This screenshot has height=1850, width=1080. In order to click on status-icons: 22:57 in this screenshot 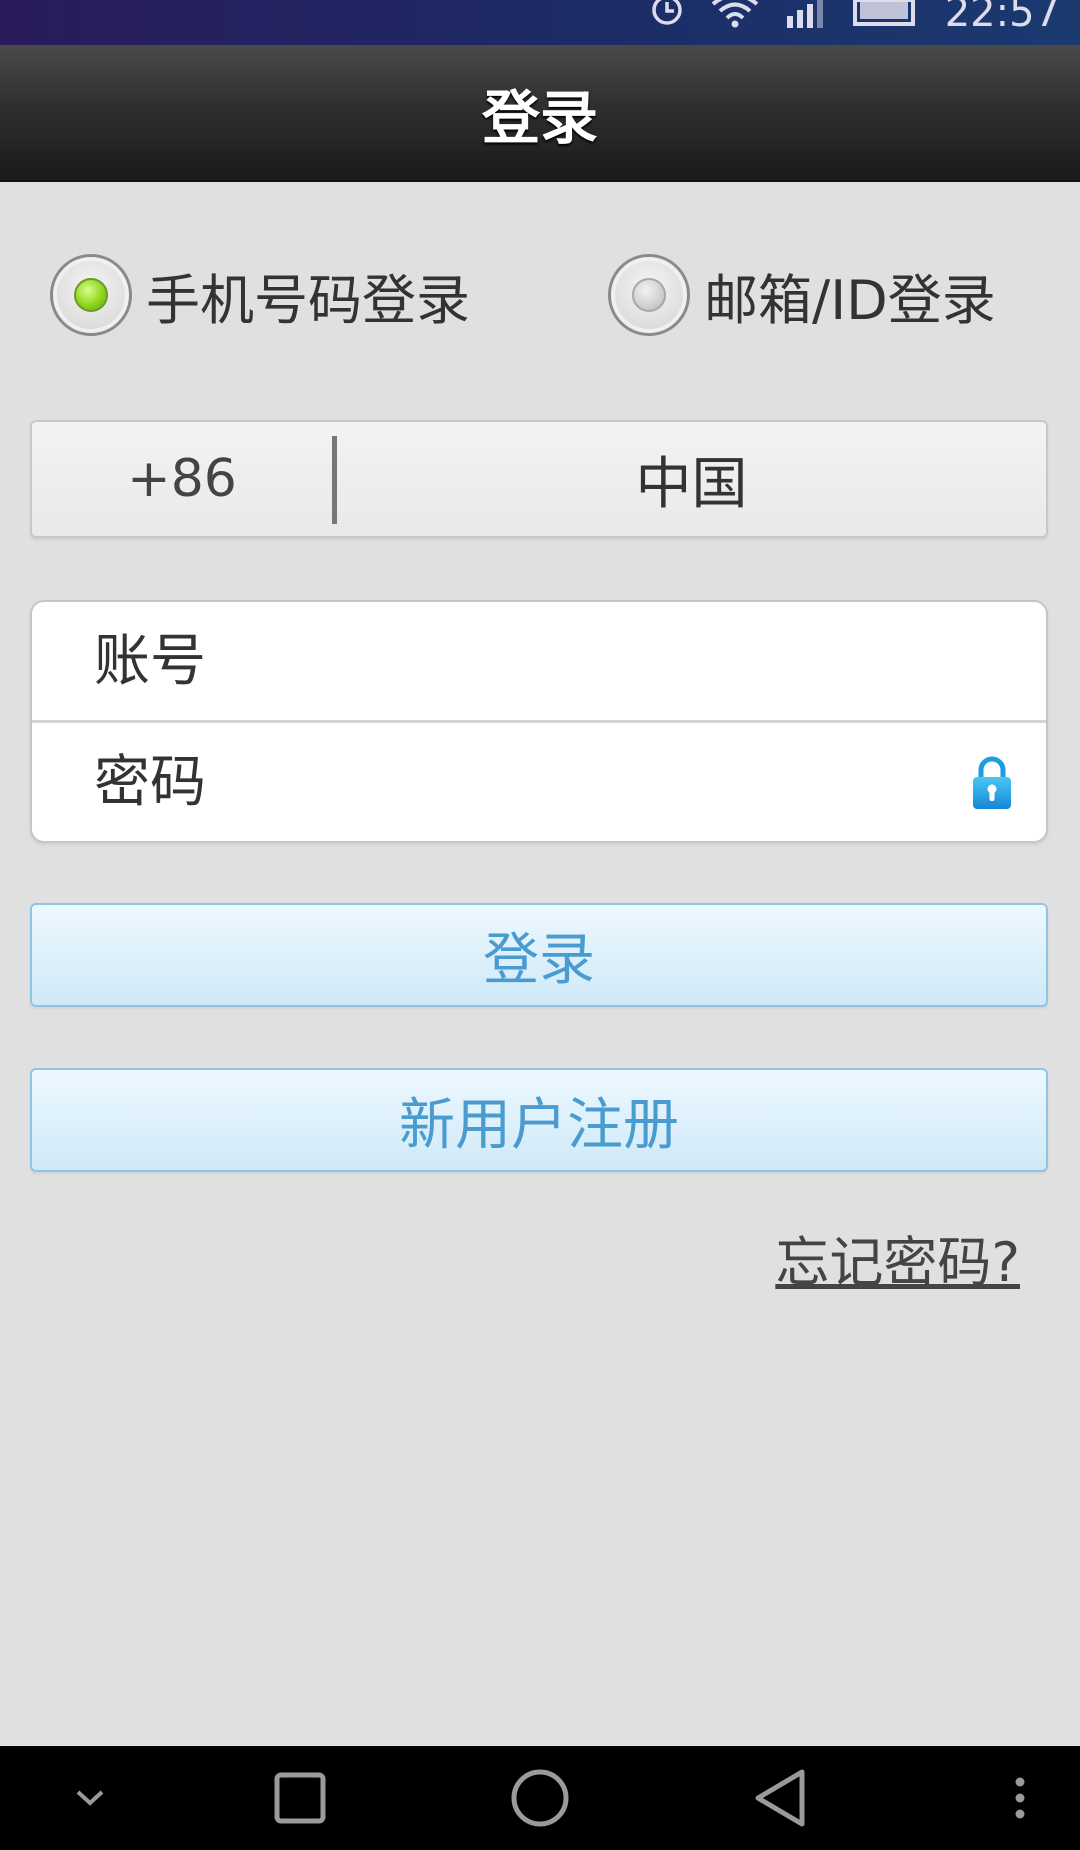, I will do `click(854, 22)`.